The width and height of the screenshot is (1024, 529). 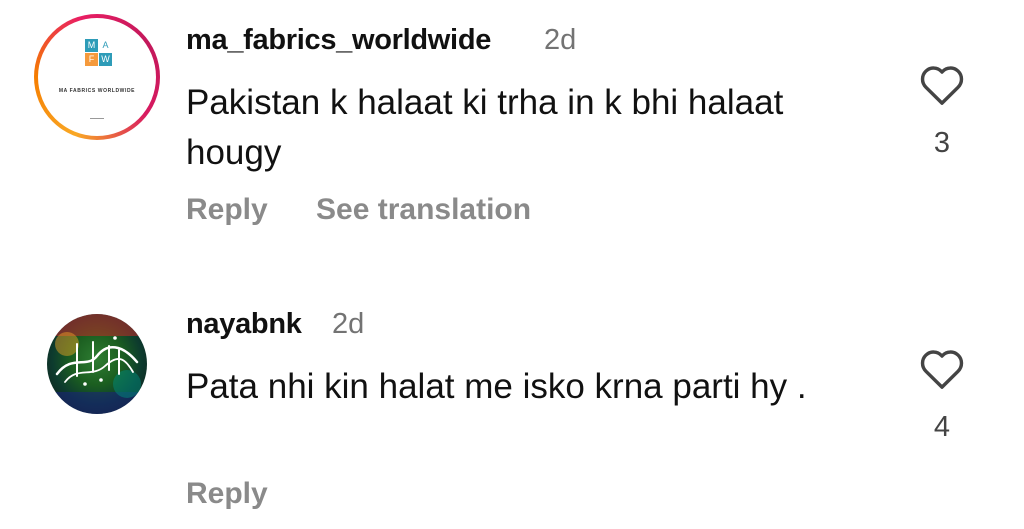 I want to click on logo-letter-m: M, so click(x=91, y=45).